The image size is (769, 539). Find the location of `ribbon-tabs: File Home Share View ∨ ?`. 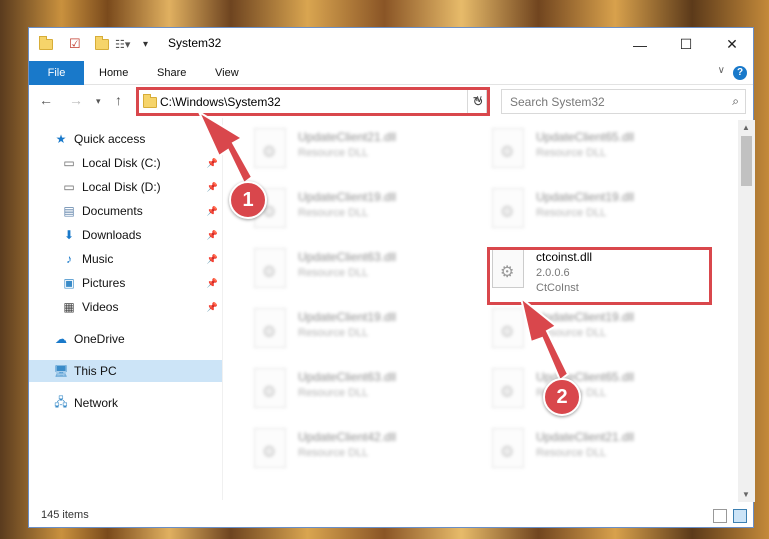

ribbon-tabs: File Home Share View ∨ ? is located at coordinates (391, 73).